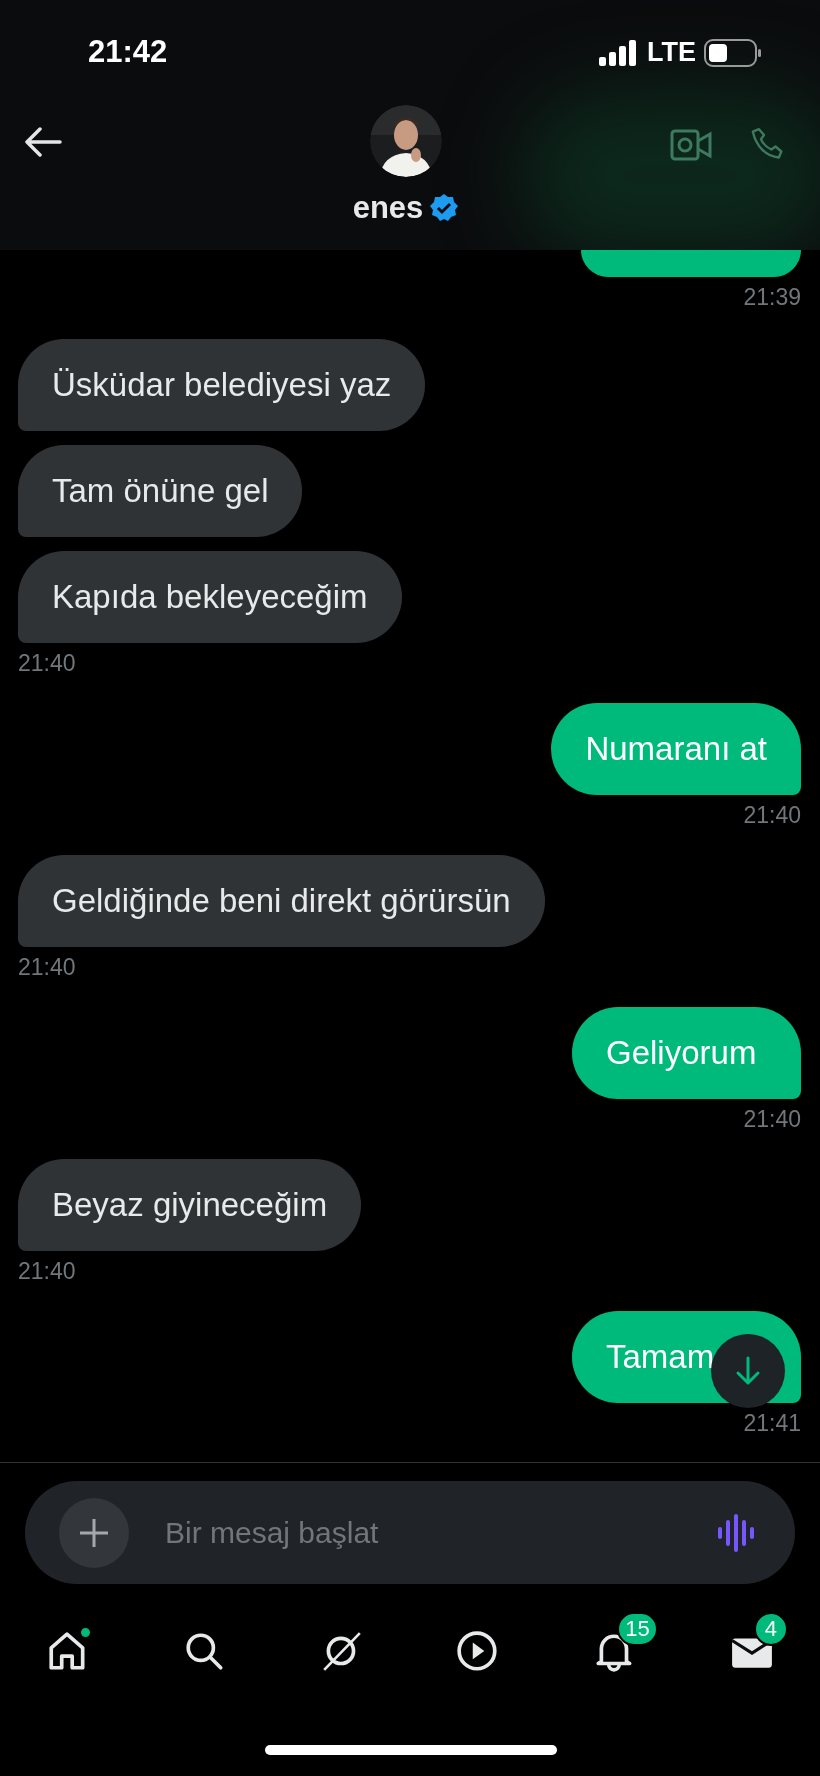 This screenshot has width=820, height=1776. I want to click on message-bubble: Numaranı at, so click(676, 749).